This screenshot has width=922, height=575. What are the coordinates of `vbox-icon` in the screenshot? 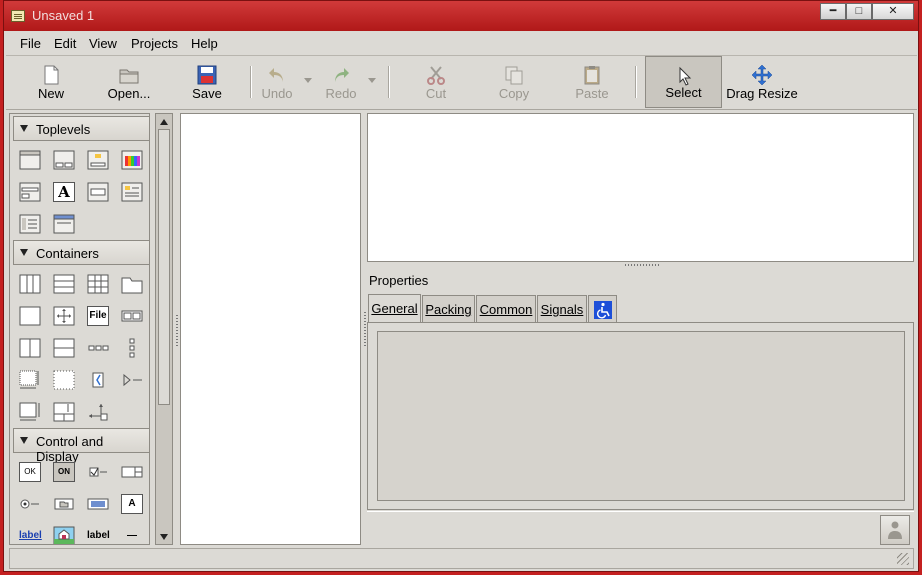 It's located at (64, 284).